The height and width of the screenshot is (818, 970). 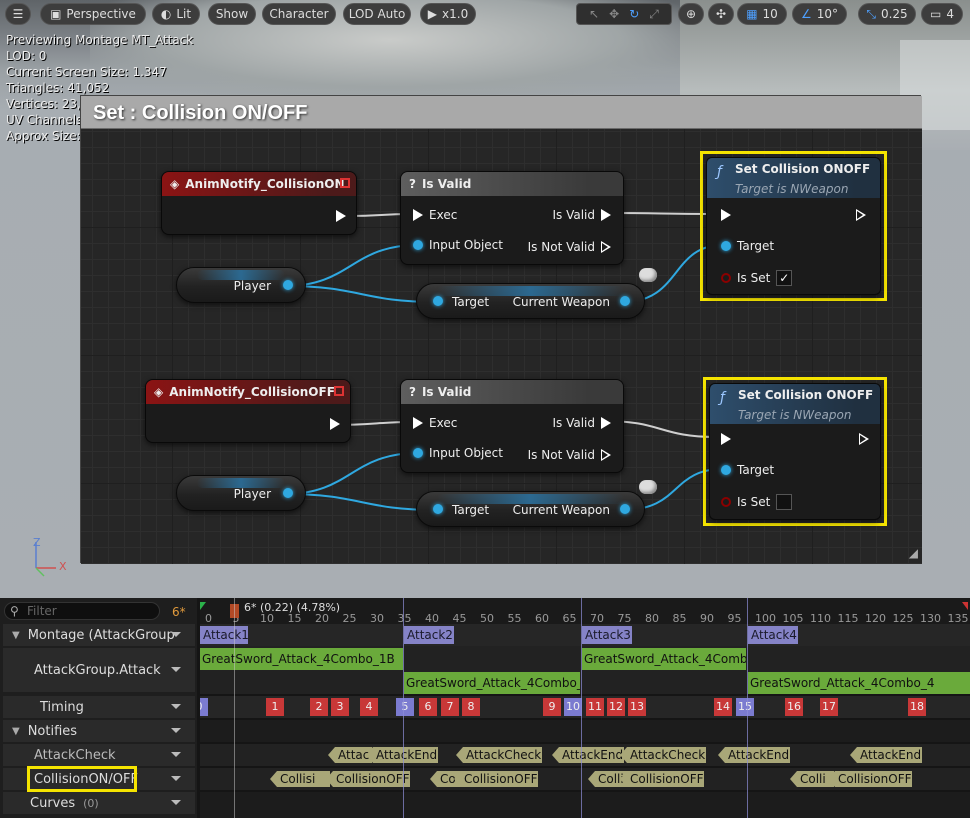 I want to click on is-set-checkbox, so click(x=784, y=502).